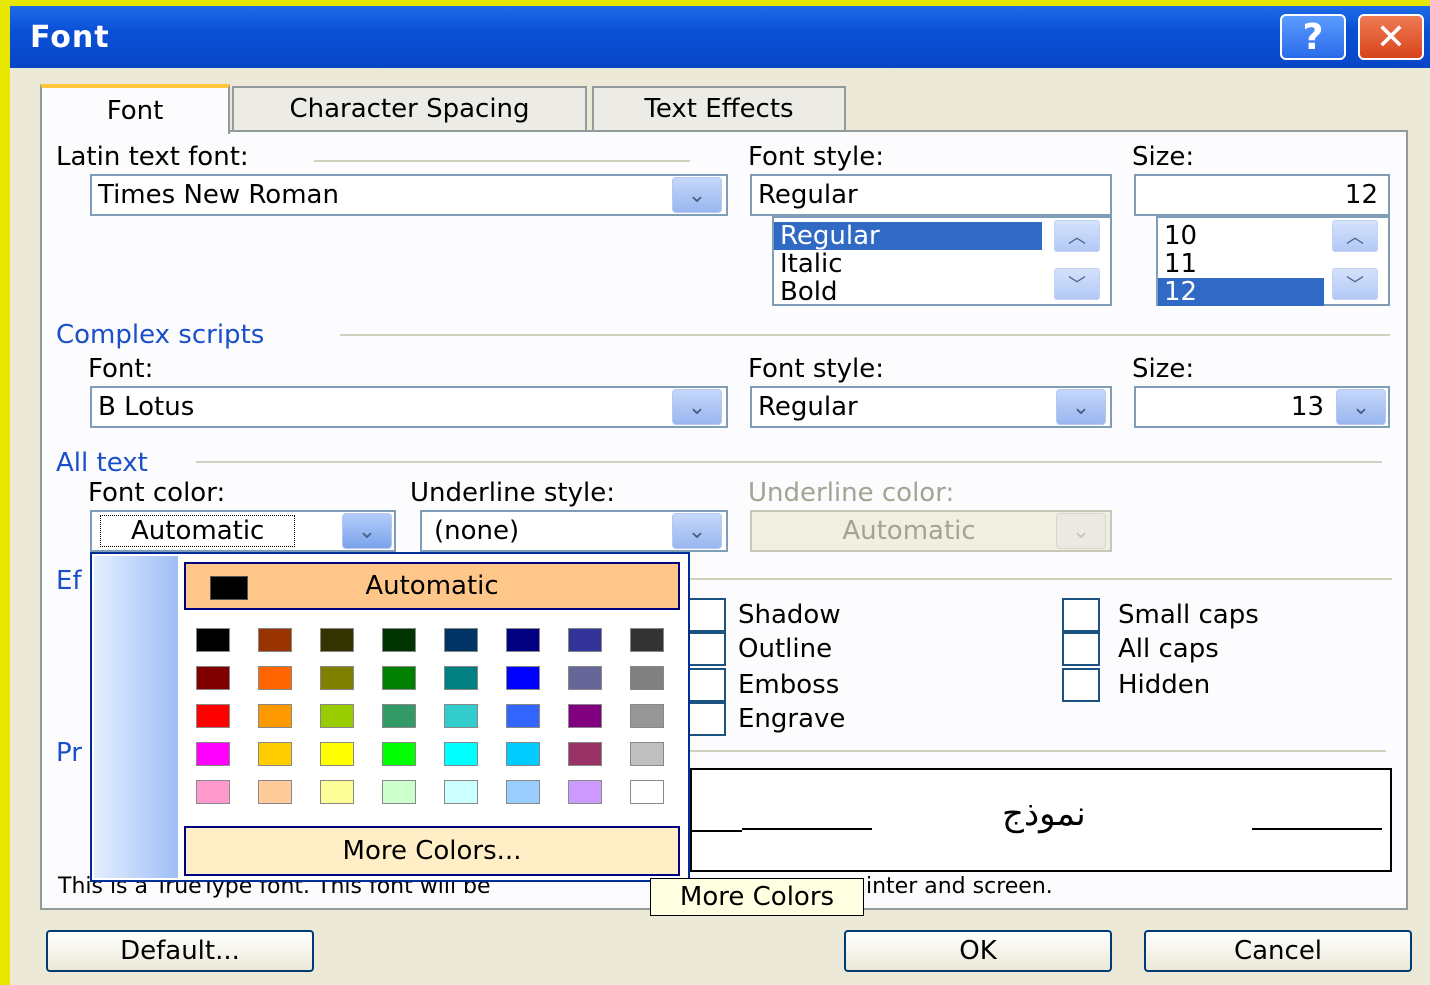 The width and height of the screenshot is (1430, 985). What do you see at coordinates (908, 236) in the screenshot?
I see `list-item: Regular` at bounding box center [908, 236].